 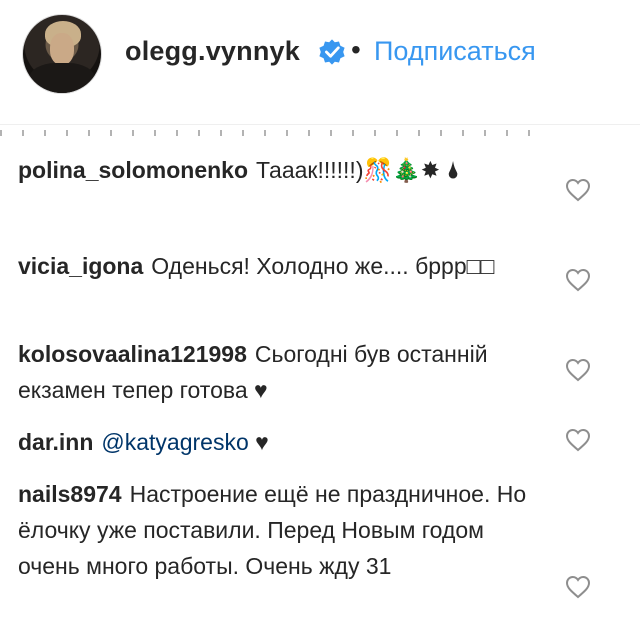 I want to click on truncated-comment-edge, so click(x=265, y=133).